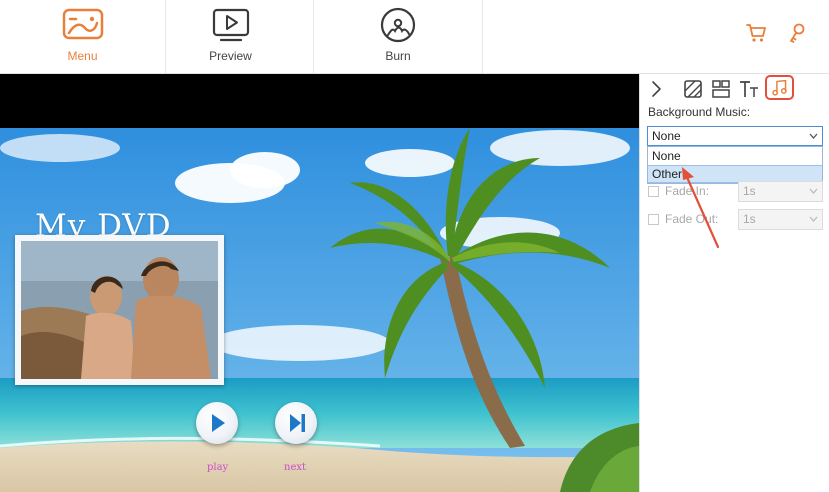 The image size is (829, 492). What do you see at coordinates (780, 219) in the screenshot?
I see `fade-out-select: 1s` at bounding box center [780, 219].